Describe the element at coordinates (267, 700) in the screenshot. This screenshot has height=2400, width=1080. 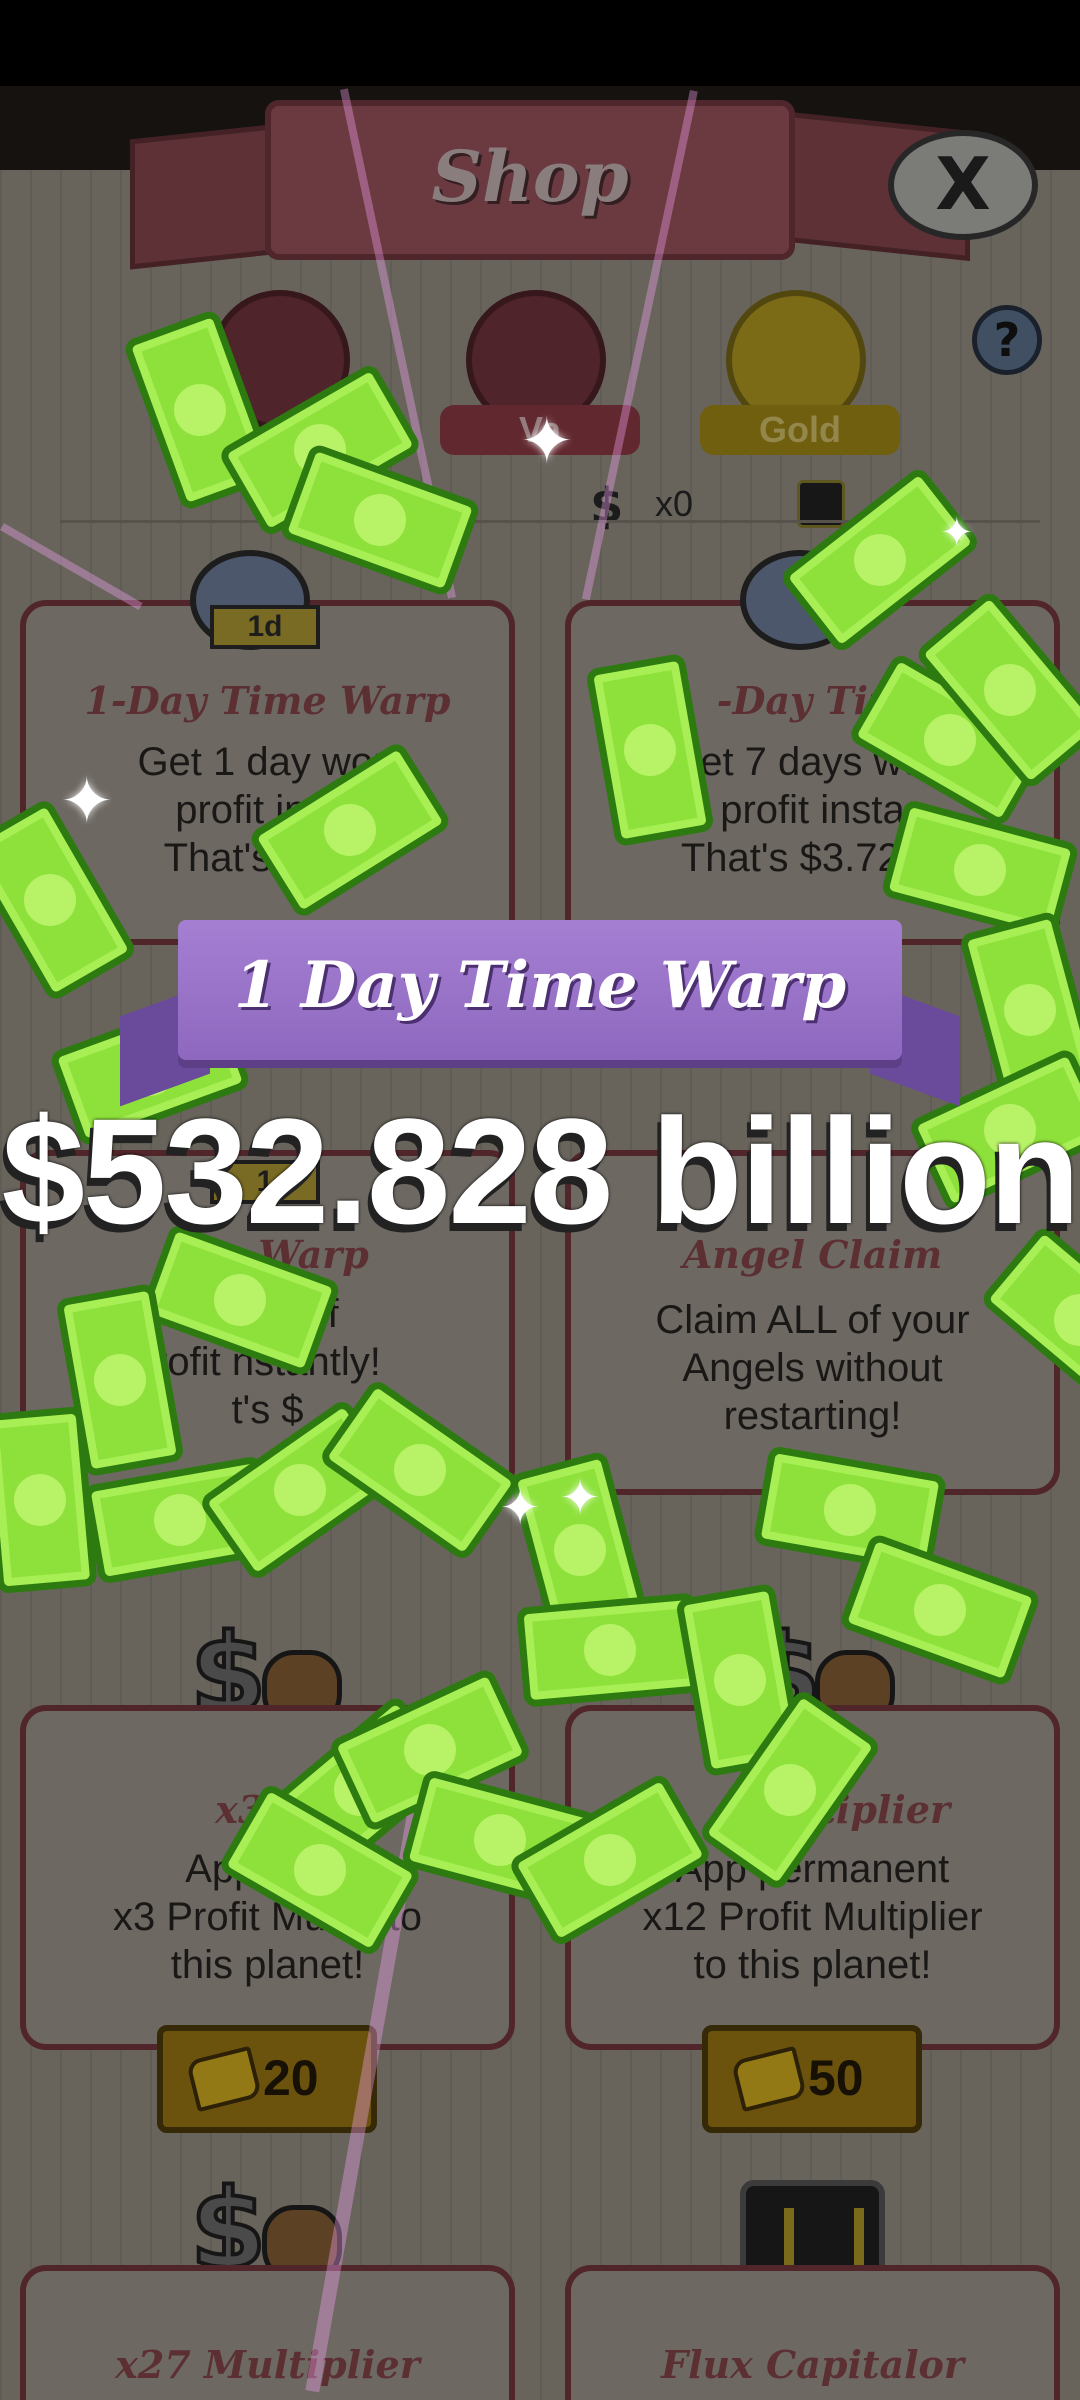
I see `item-title: 1-Day Time Warp` at that location.